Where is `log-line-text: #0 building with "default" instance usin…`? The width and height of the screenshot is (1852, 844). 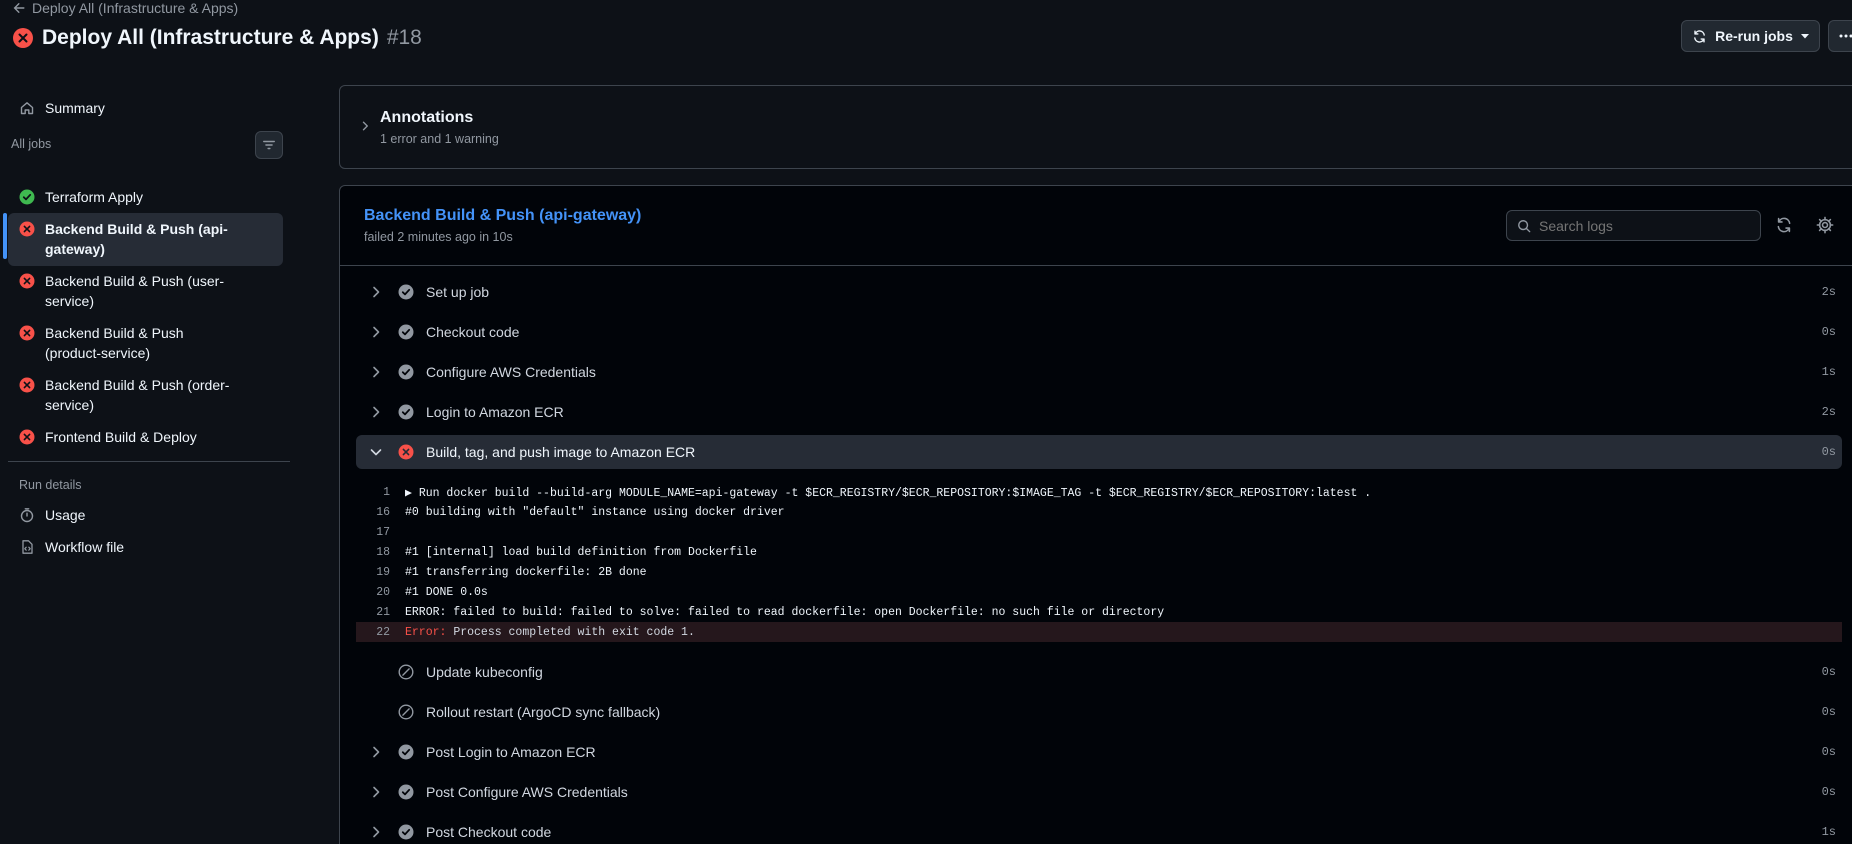
log-line-text: #0 building with "default" instance usin… is located at coordinates (595, 512).